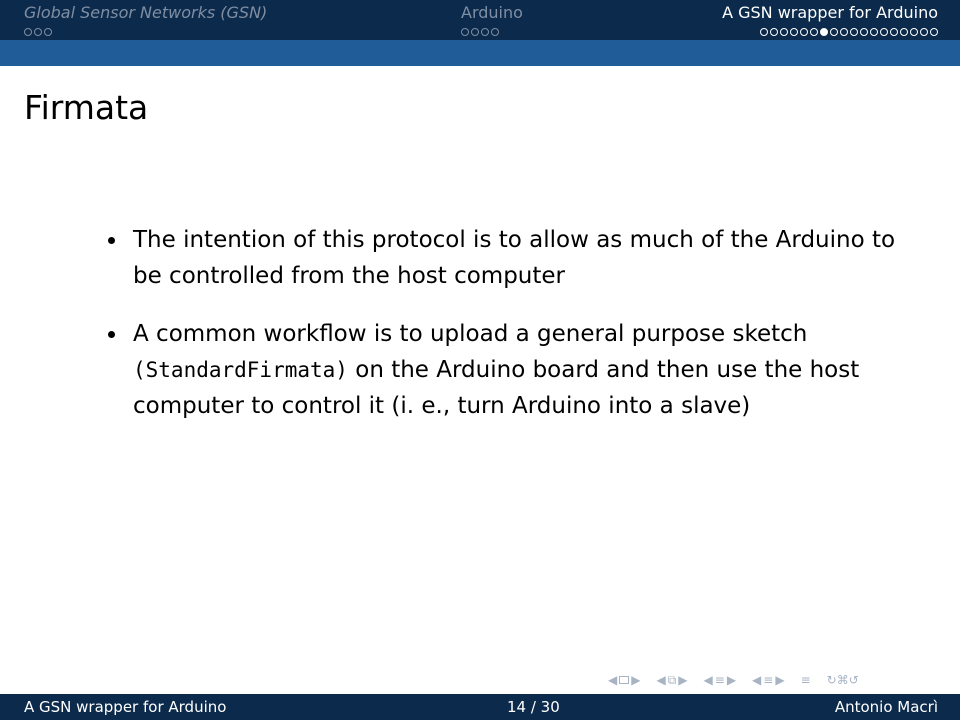 The image size is (960, 720). I want to click on nav-section-arduino: Arduino, so click(492, 20).